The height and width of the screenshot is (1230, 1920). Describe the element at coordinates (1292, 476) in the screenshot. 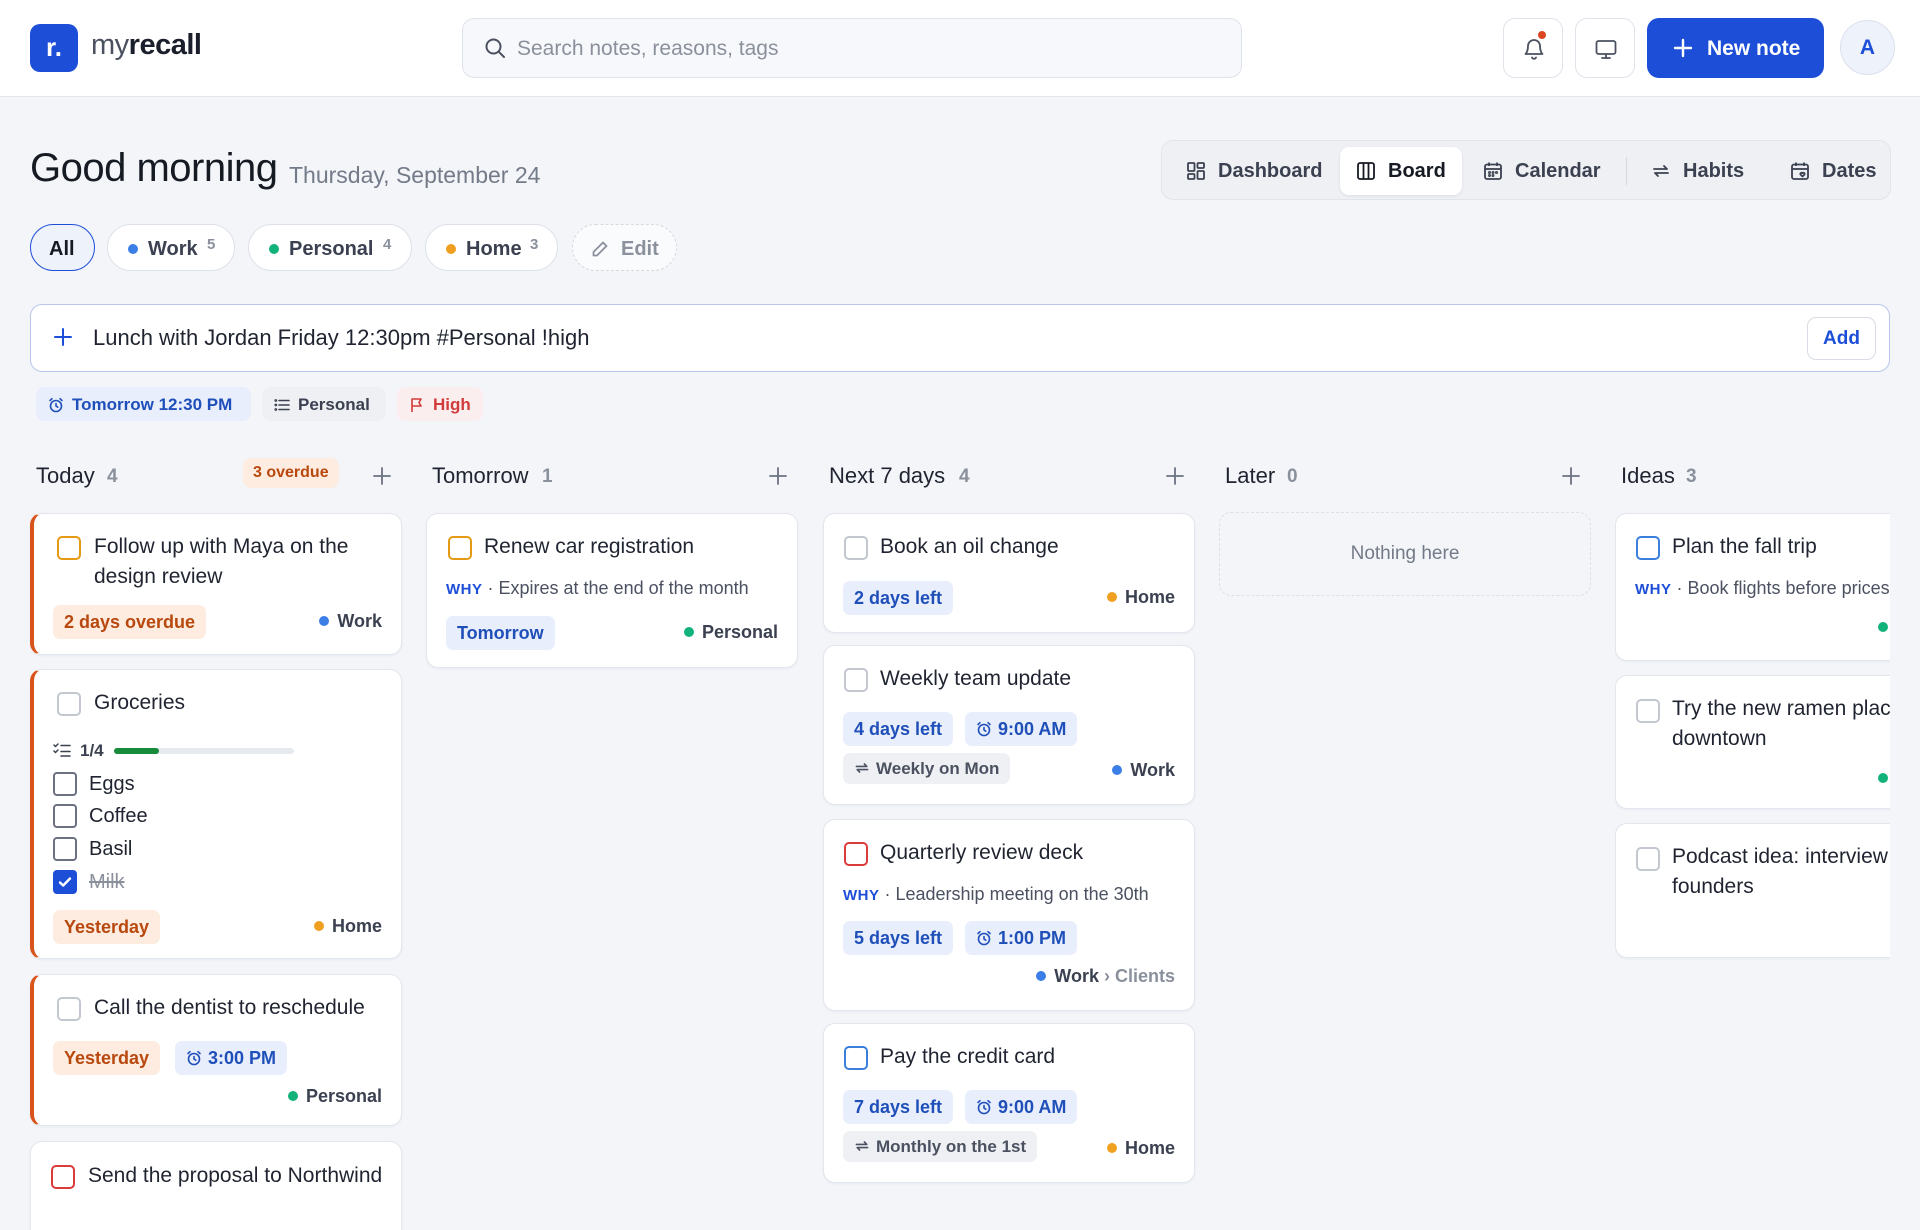

I see `column-count: 0` at that location.